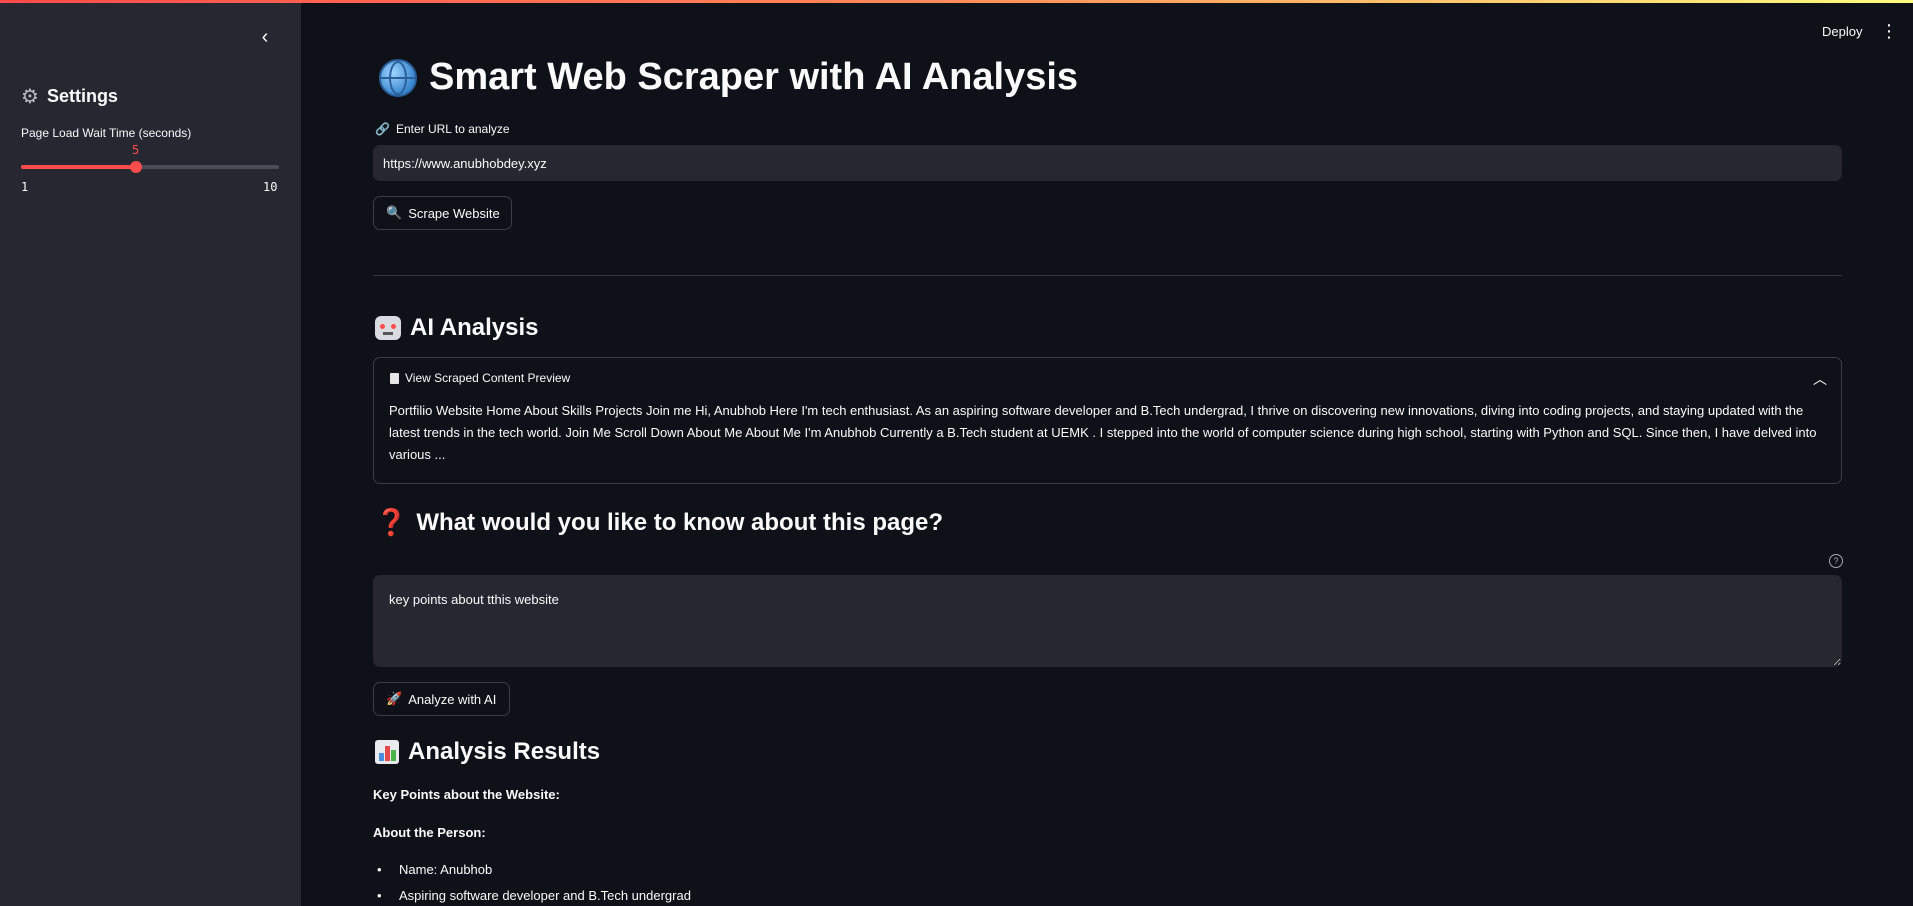  What do you see at coordinates (394, 212) in the screenshot?
I see `magnifier-icon: 🔍` at bounding box center [394, 212].